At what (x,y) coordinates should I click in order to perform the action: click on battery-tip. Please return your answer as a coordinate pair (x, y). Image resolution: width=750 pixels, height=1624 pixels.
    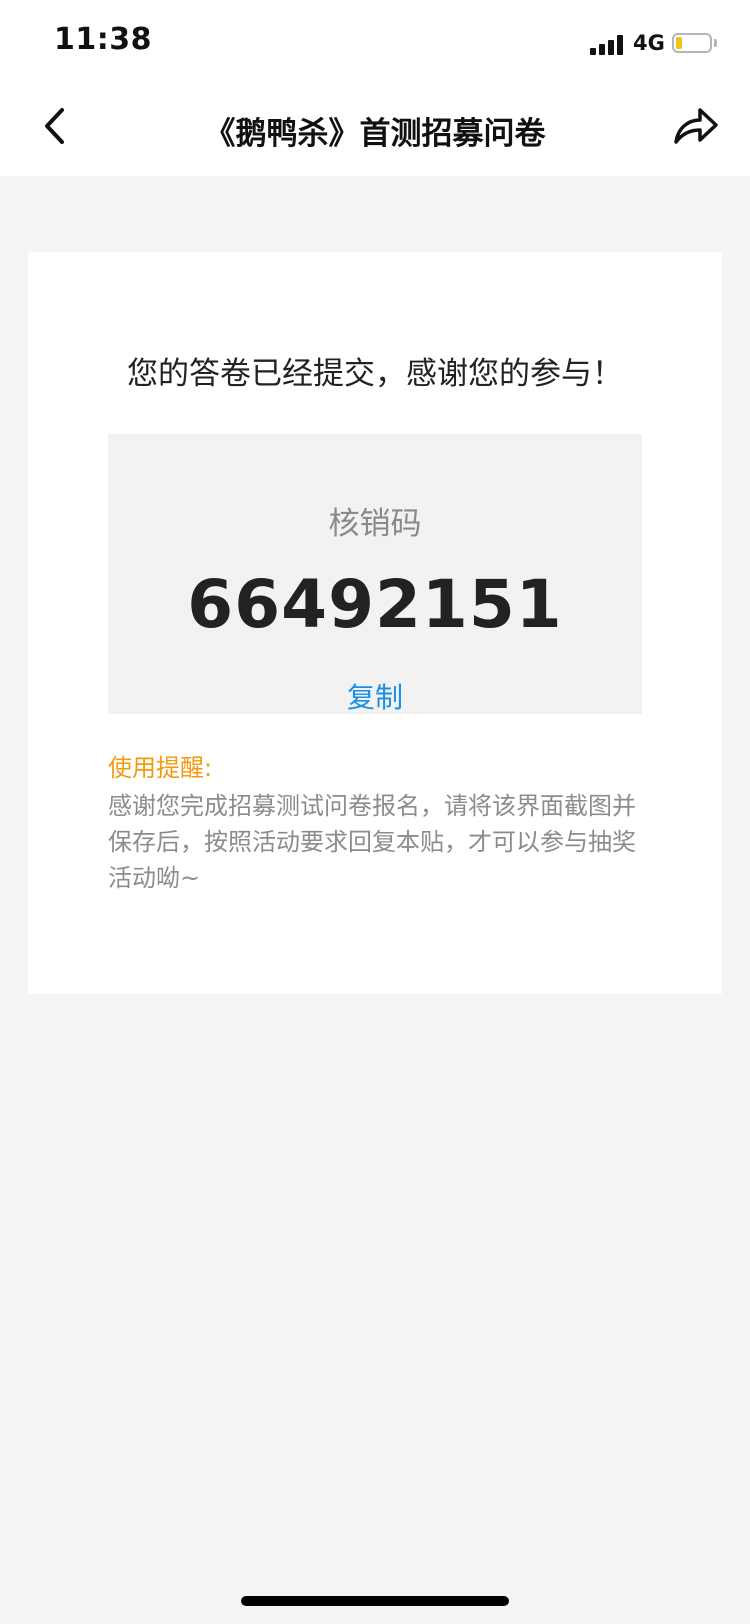
    Looking at the image, I should click on (715, 43).